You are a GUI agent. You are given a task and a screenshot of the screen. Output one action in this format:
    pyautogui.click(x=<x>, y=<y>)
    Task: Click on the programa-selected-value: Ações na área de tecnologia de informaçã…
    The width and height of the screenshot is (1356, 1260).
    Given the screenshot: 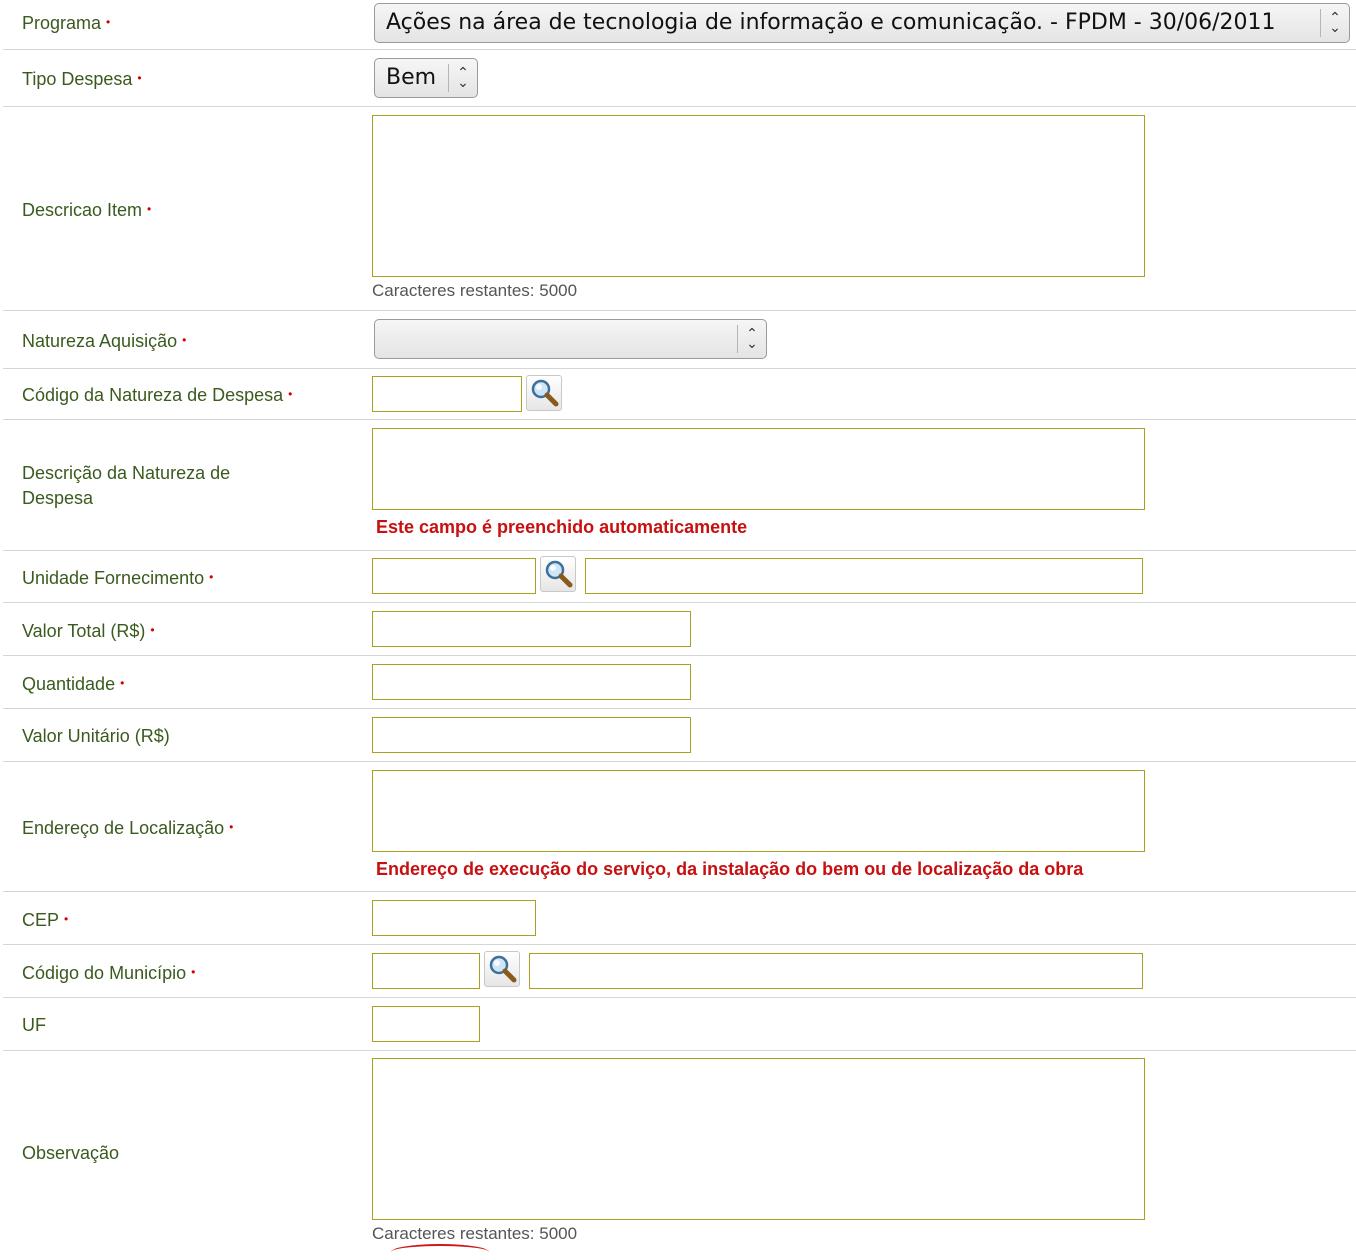 What is the action you would take?
    pyautogui.click(x=831, y=22)
    